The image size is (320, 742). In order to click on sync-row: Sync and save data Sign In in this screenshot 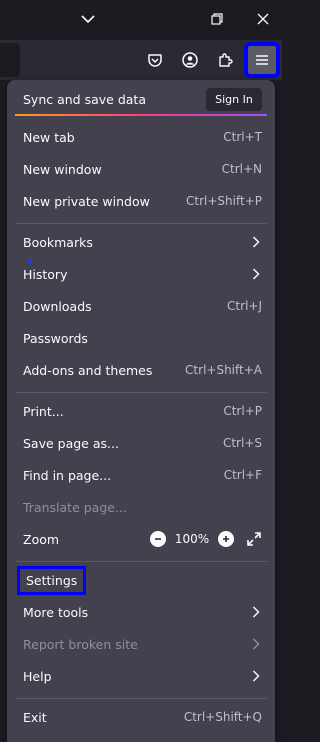, I will do `click(141, 99)`.